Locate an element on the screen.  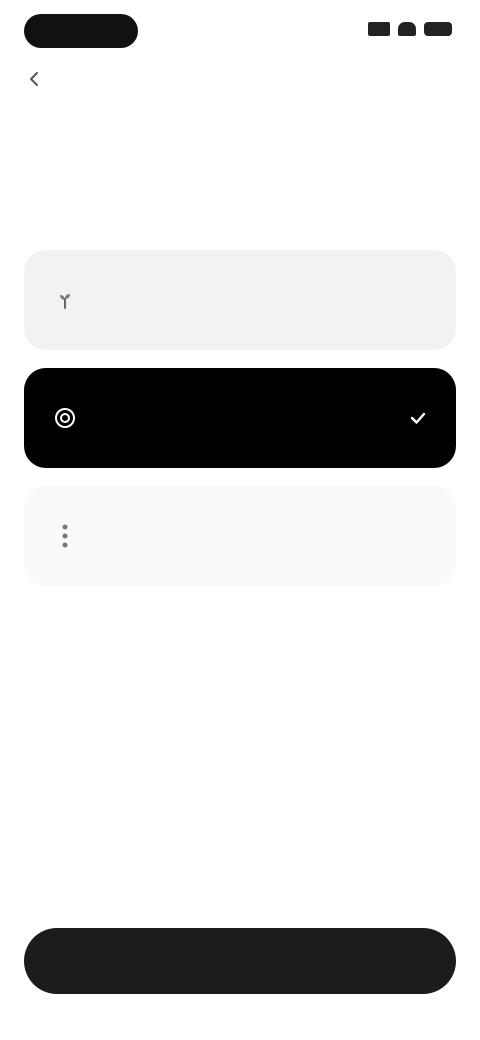
grip-icon is located at coordinates (65, 536).